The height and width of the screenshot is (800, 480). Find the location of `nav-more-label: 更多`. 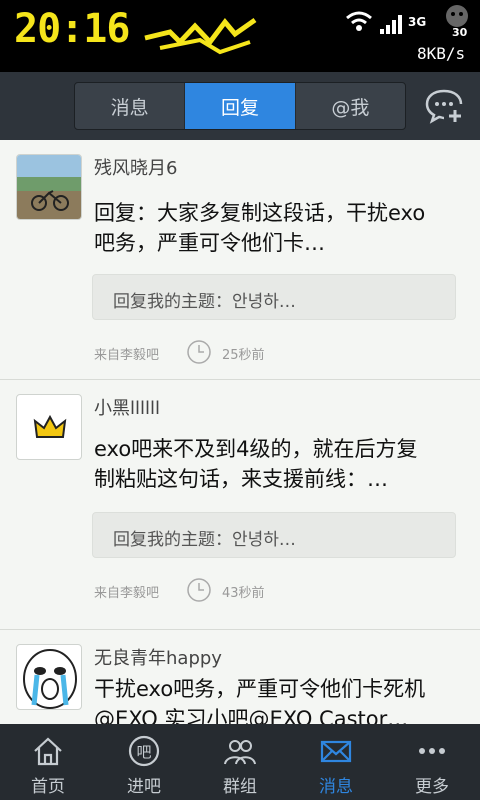

nav-more-label: 更多 is located at coordinates (432, 787).